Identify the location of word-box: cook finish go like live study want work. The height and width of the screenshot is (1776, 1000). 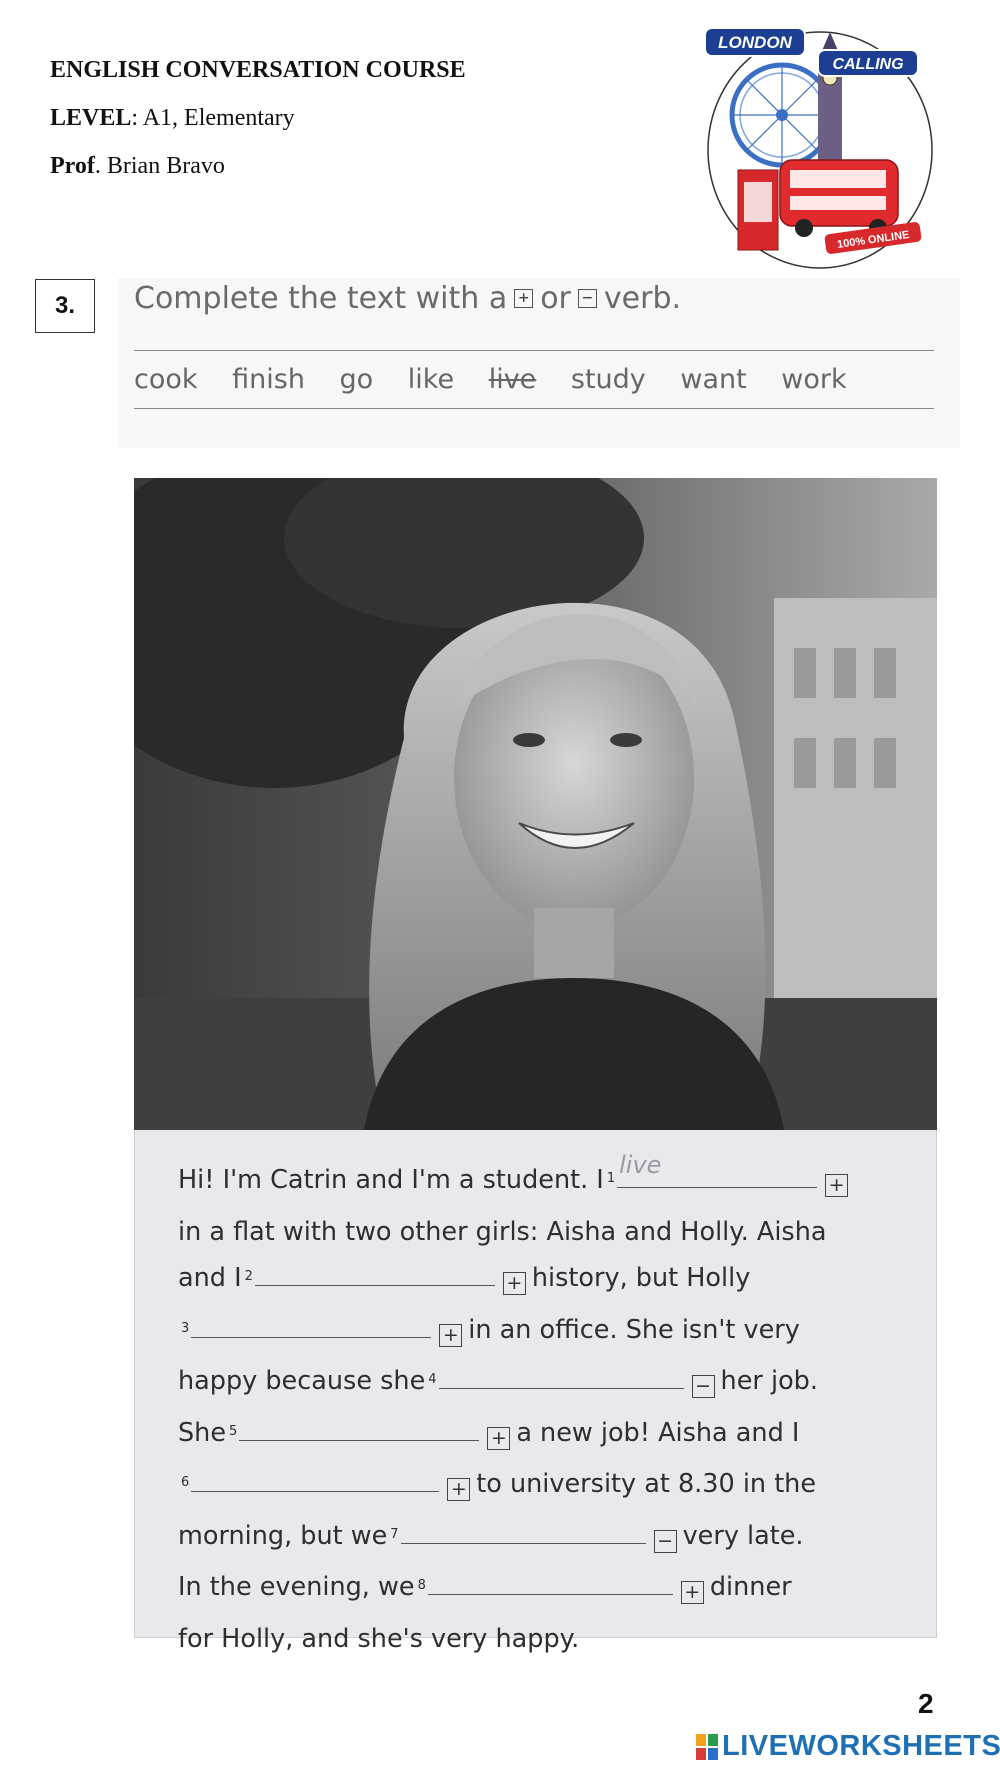
(503, 379).